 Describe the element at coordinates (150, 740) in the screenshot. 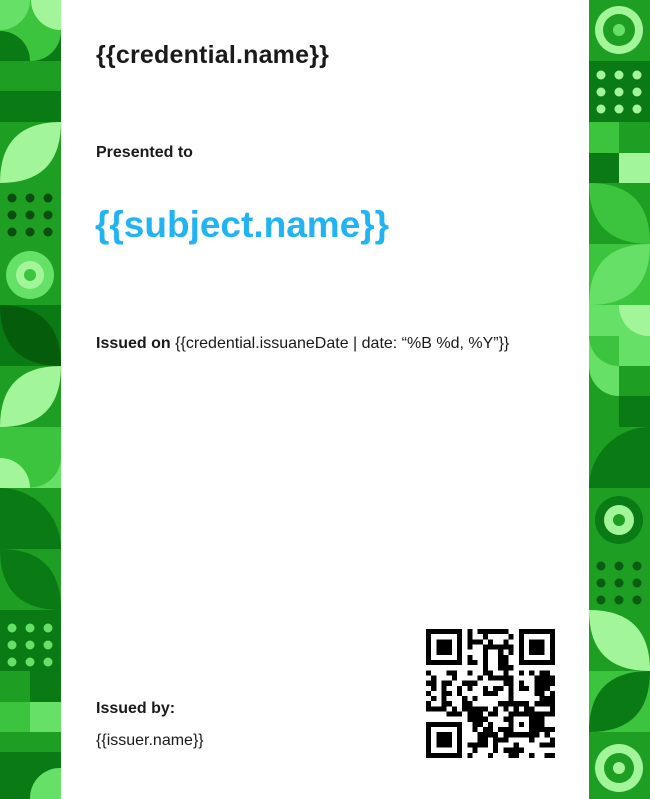

I see `issuer-name: {{issuer.name}}` at that location.